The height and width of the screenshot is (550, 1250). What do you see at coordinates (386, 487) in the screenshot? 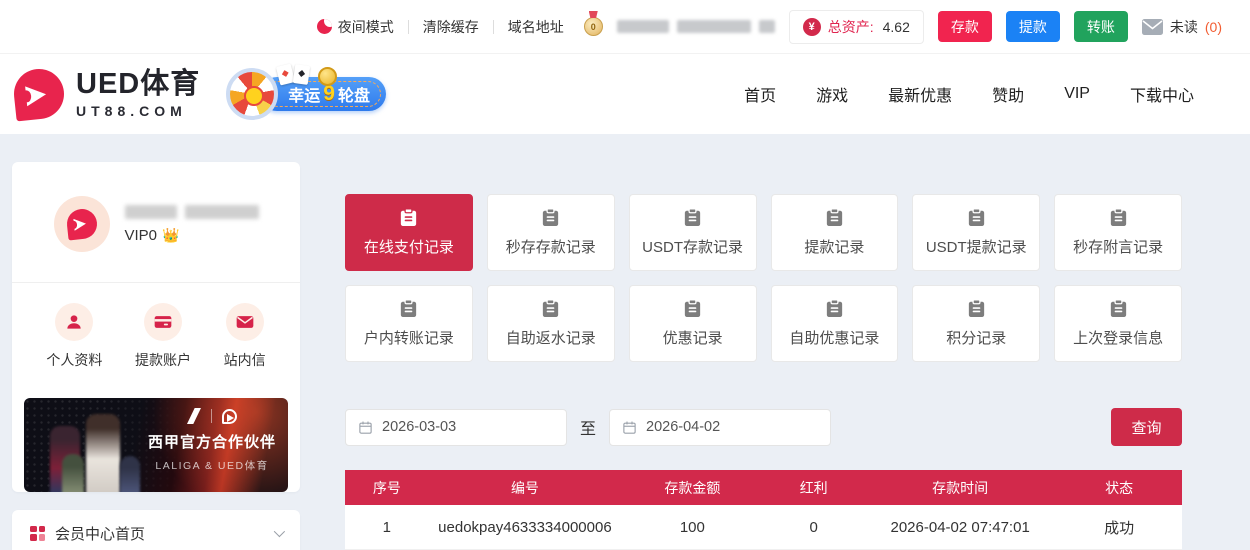
I see `col-header-index: 序号` at bounding box center [386, 487].